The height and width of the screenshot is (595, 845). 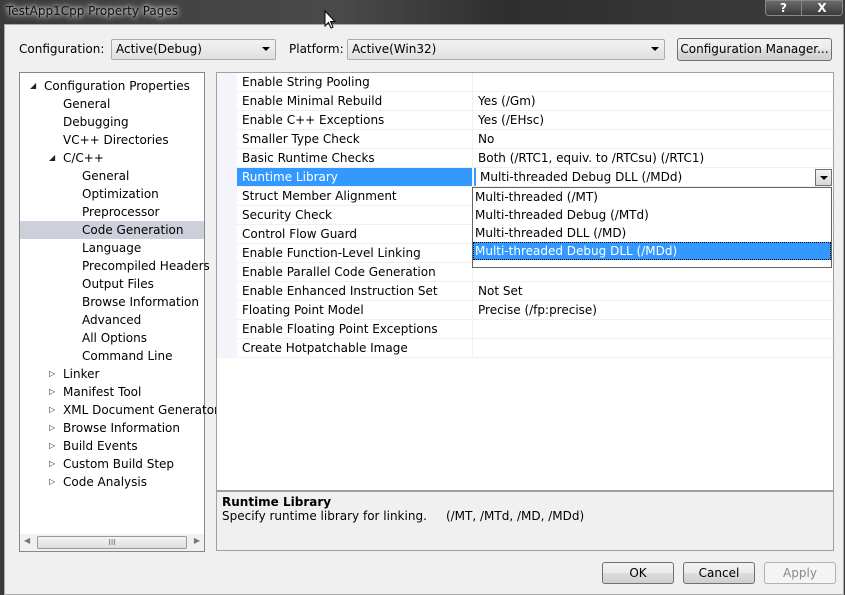 I want to click on configuration-select: Active(Debug), so click(x=193, y=49).